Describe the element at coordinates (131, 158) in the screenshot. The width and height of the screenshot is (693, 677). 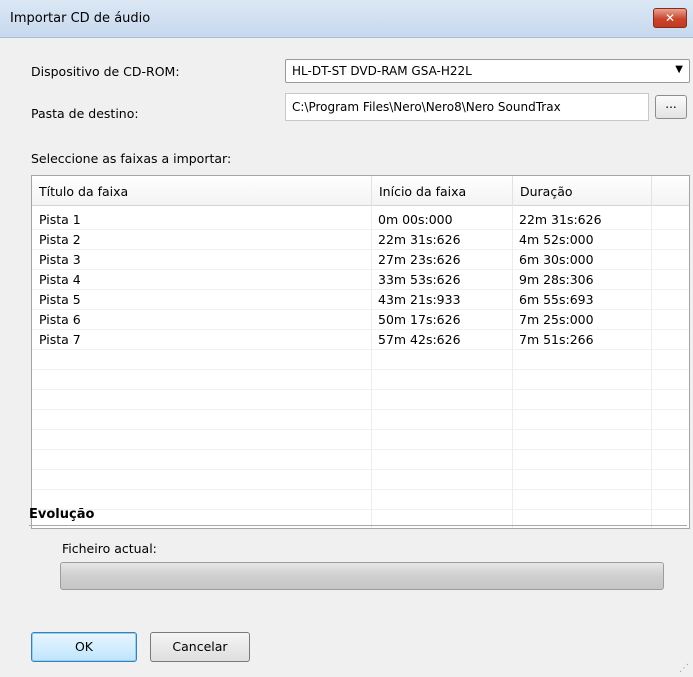
I see `tracks-label: Seleccione as faixas a importar:` at that location.